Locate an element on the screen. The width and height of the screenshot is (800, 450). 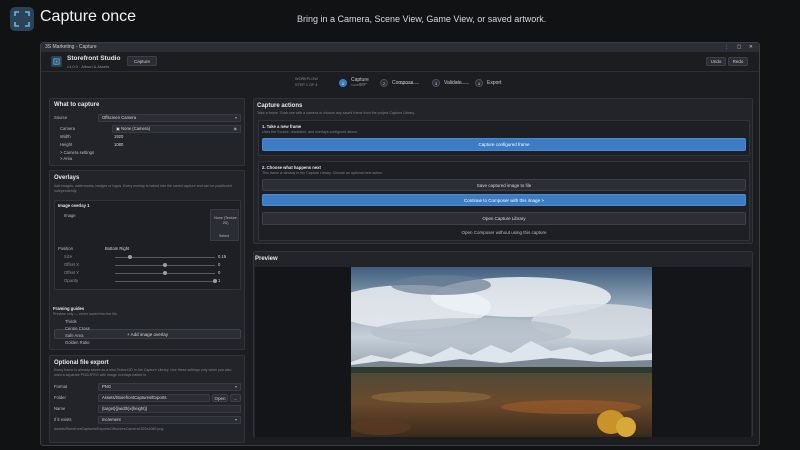
source-label: Source is located at coordinates (61, 117).